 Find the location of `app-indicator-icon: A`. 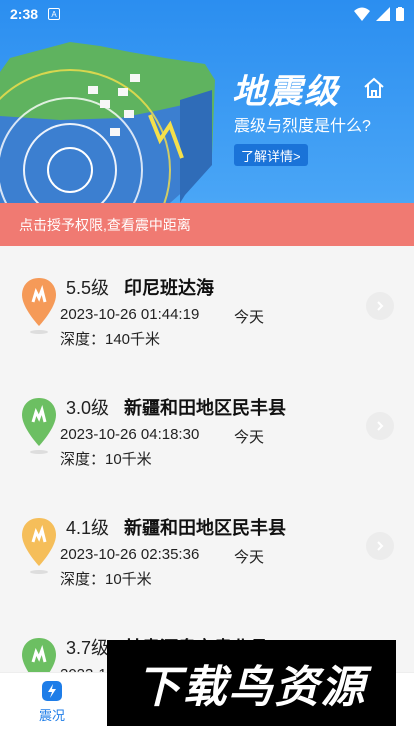

app-indicator-icon: A is located at coordinates (54, 14).